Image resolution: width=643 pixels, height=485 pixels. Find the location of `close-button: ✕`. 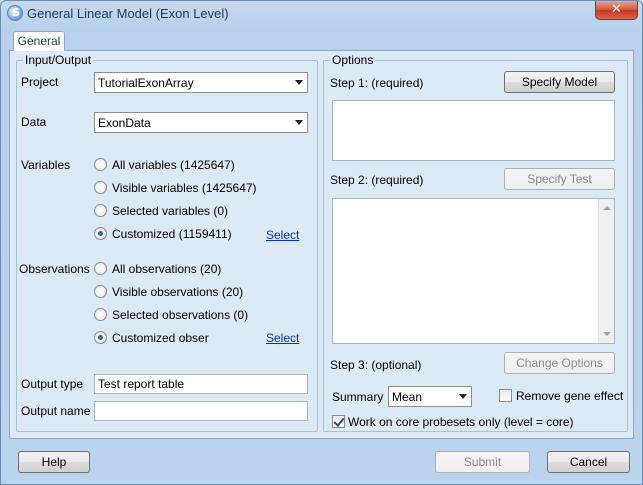

close-button: ✕ is located at coordinates (616, 10).